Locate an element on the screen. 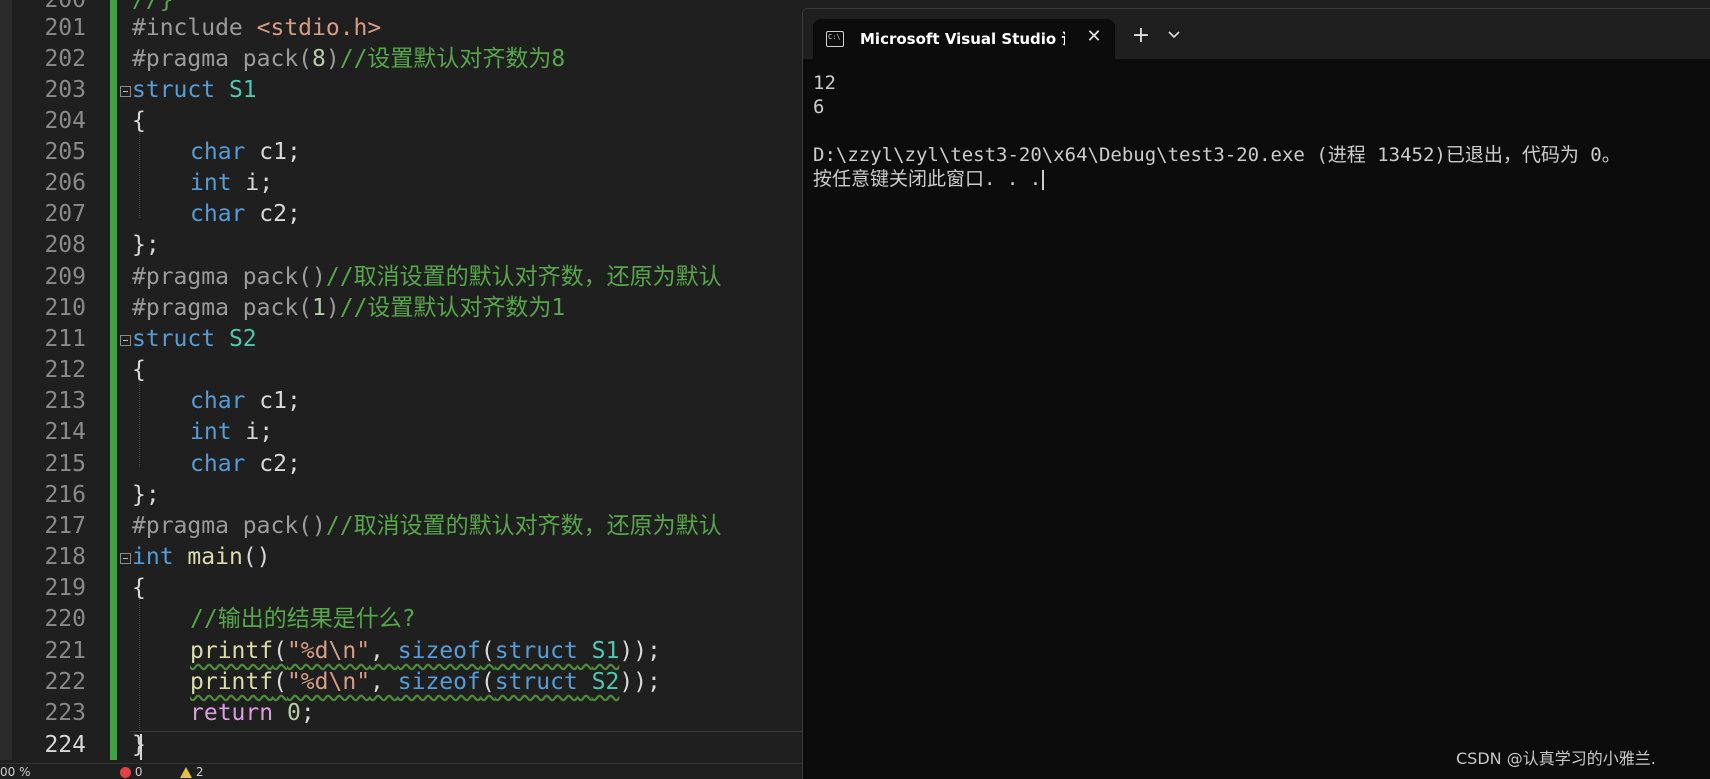  close-tab-icon: ✕ is located at coordinates (1094, 37).